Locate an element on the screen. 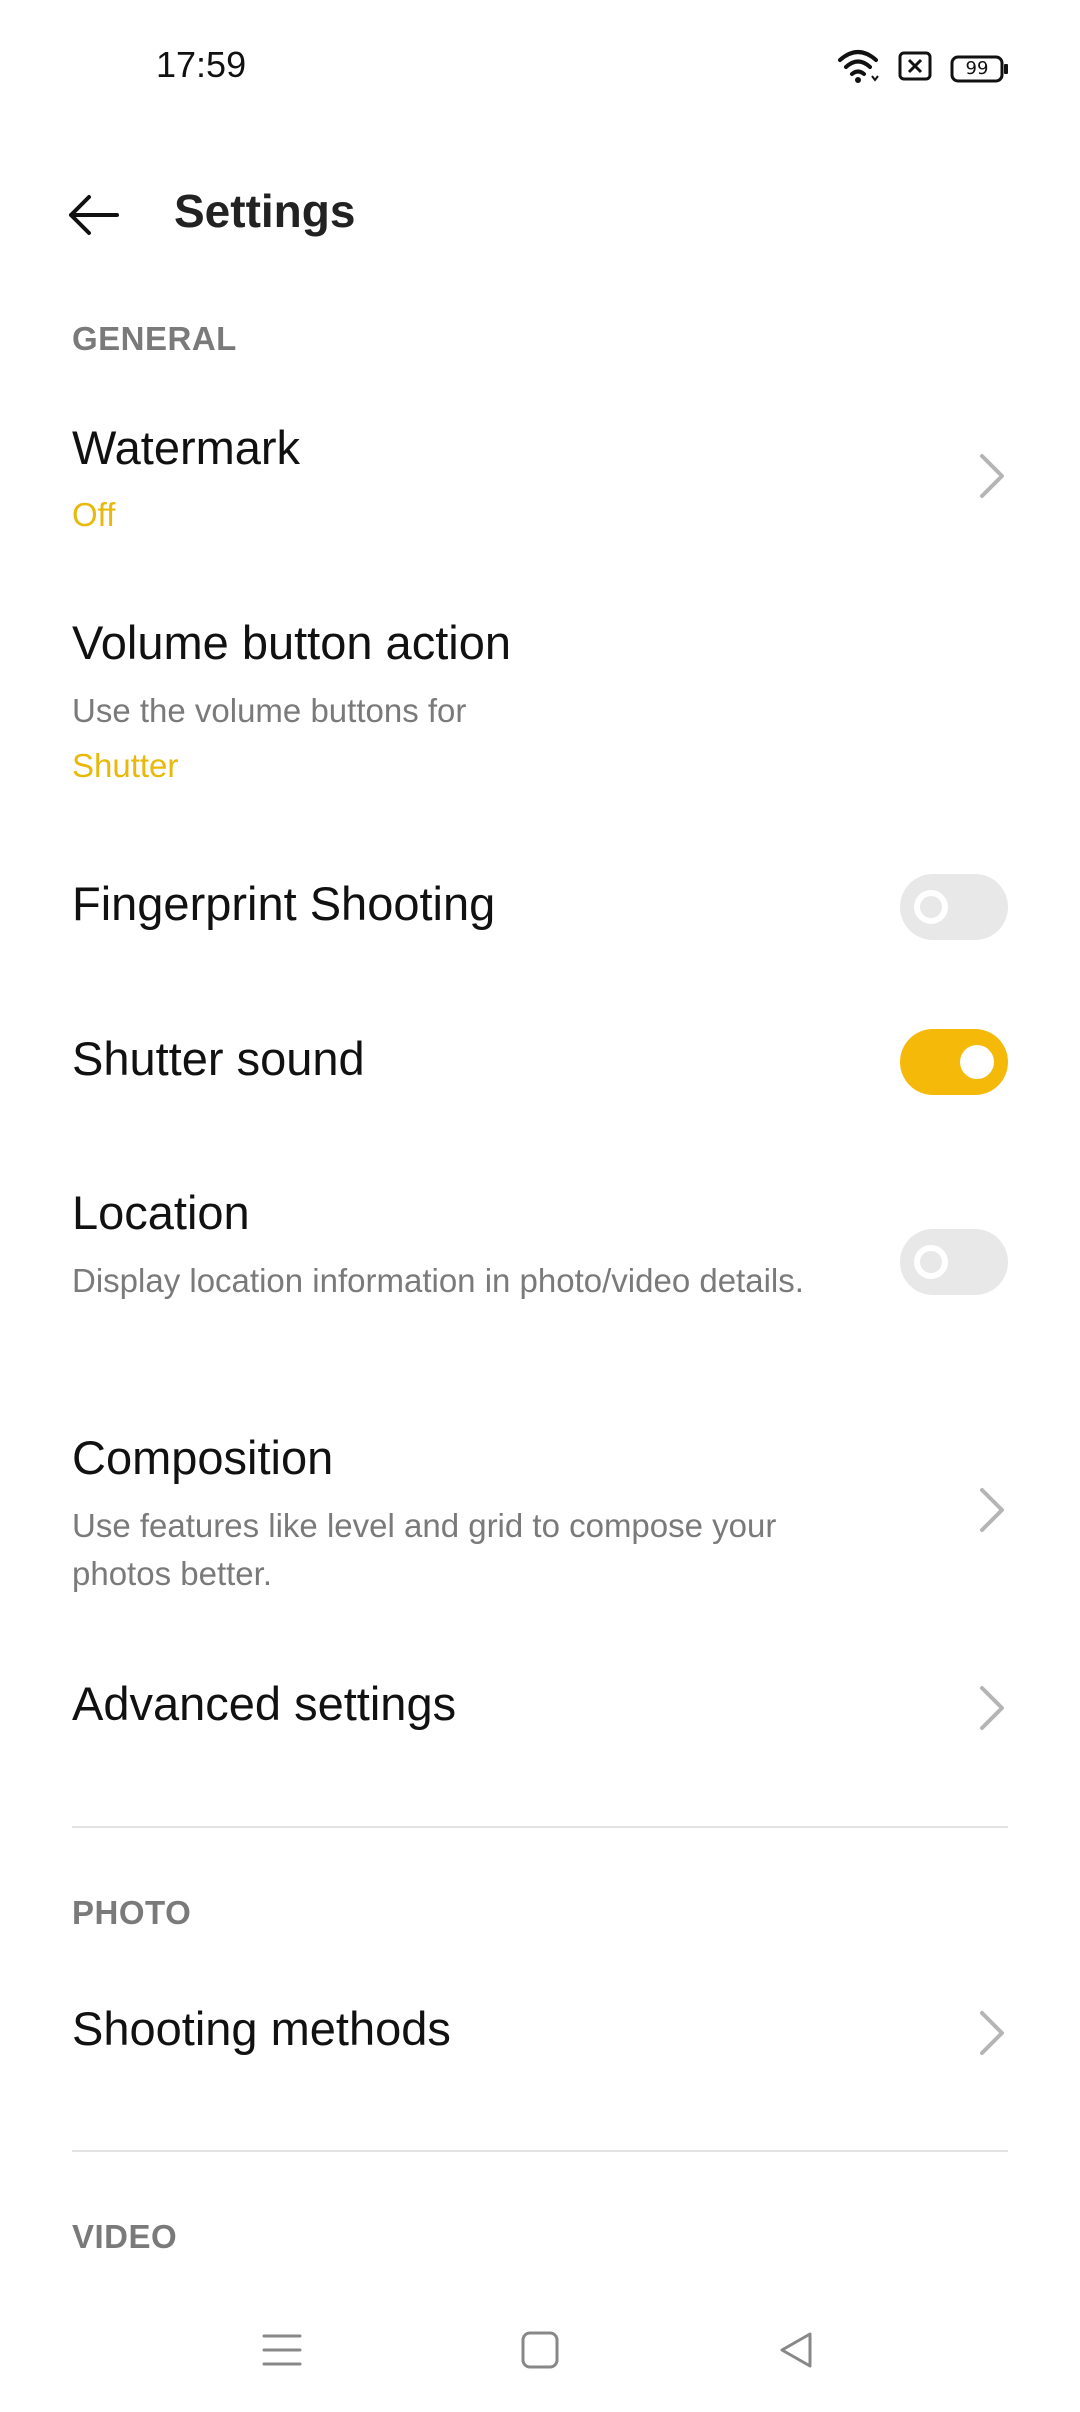 This screenshot has width=1080, height=2412. section-header-video: VIDEO is located at coordinates (125, 2236).